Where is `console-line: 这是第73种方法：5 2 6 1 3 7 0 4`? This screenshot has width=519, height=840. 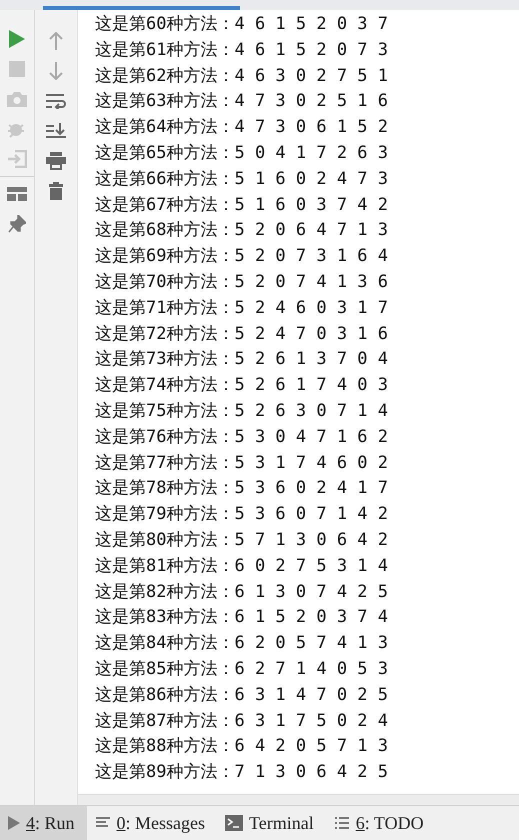
console-line: 这是第73种方法：5 2 6 1 3 7 0 4 is located at coordinates (242, 360).